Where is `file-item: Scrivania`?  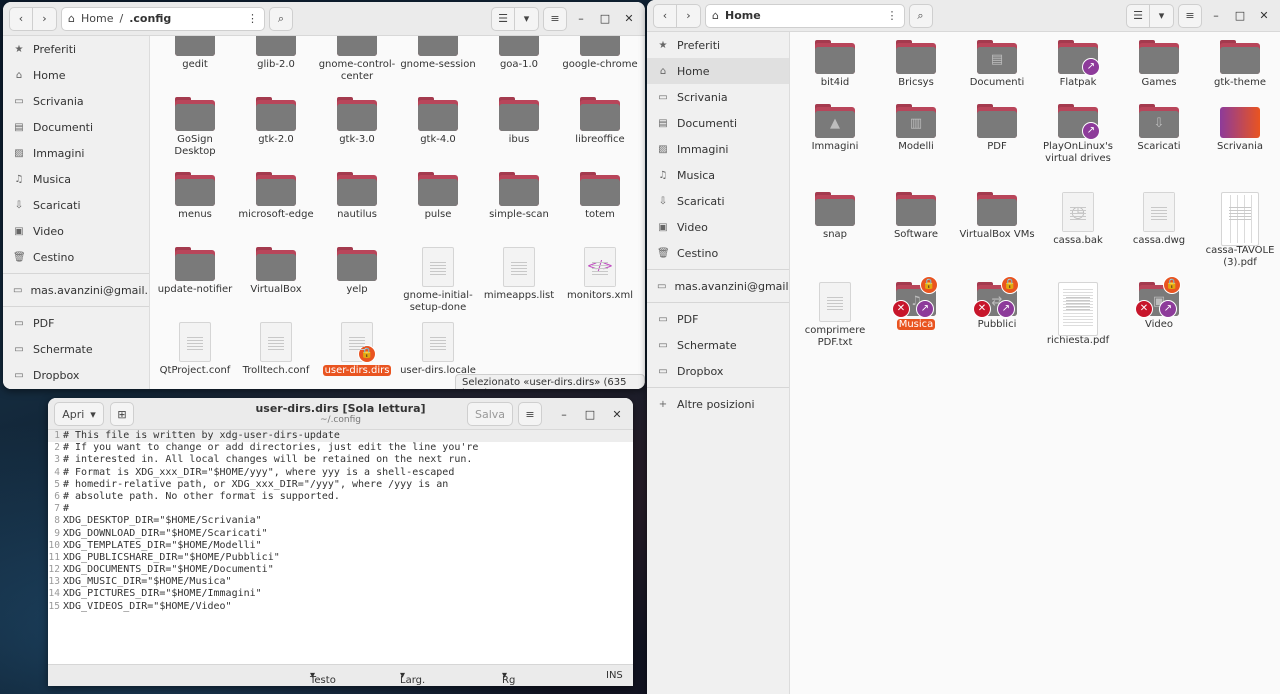 file-item: Scrivania is located at coordinates (1240, 128).